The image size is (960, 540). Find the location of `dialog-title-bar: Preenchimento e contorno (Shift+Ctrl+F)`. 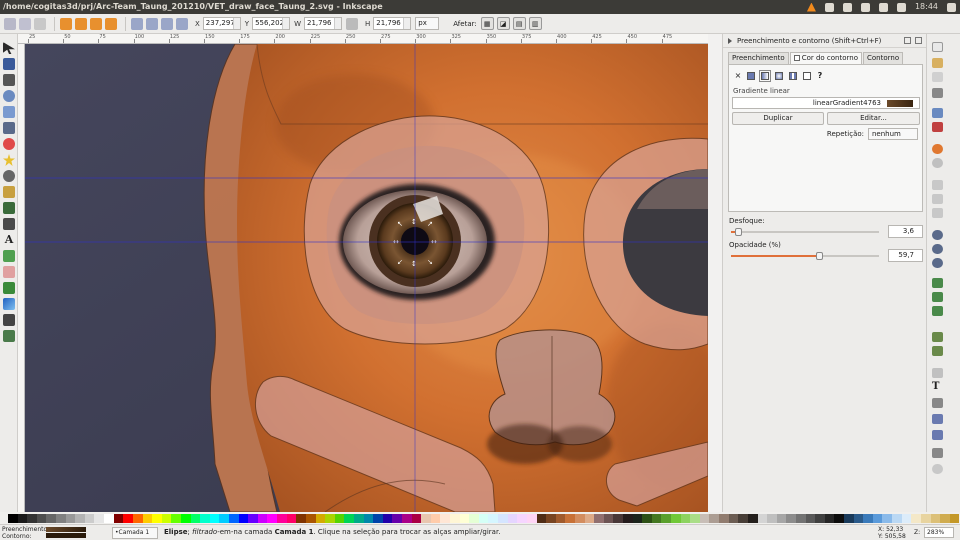

dialog-title-bar: Preenchimento e contorno (Shift+Ctrl+F) is located at coordinates (825, 41).